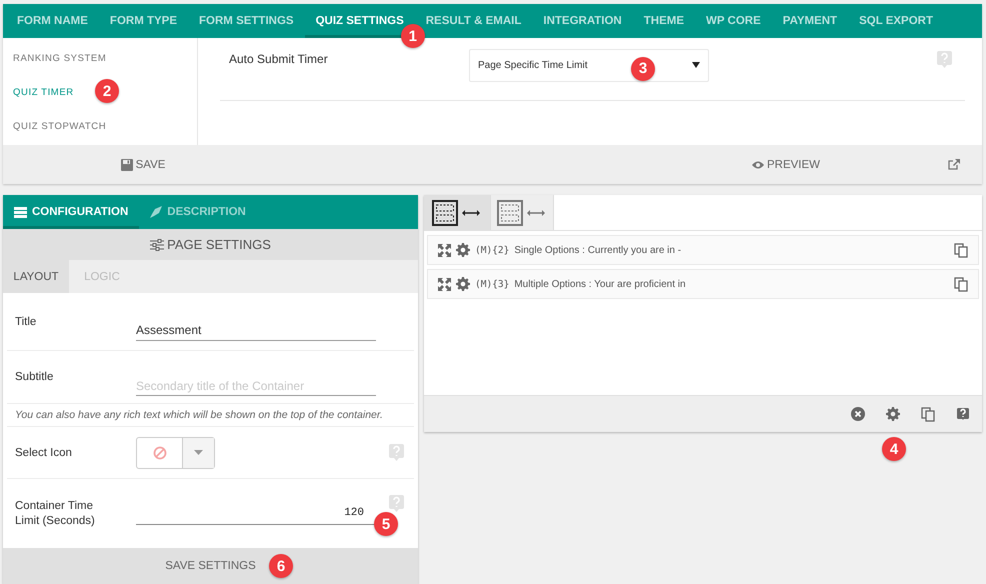 The height and width of the screenshot is (584, 986). Describe the element at coordinates (954, 164) in the screenshot. I see `external-link-icon` at that location.